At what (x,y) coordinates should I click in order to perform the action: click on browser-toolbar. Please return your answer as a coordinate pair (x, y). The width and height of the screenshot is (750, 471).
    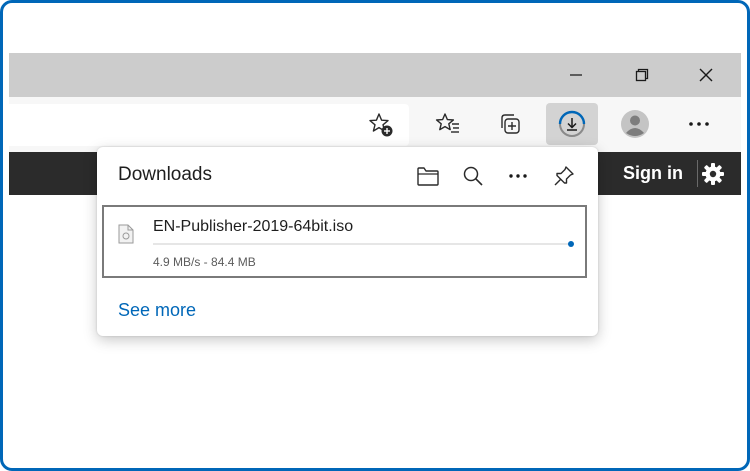
    Looking at the image, I should click on (375, 124).